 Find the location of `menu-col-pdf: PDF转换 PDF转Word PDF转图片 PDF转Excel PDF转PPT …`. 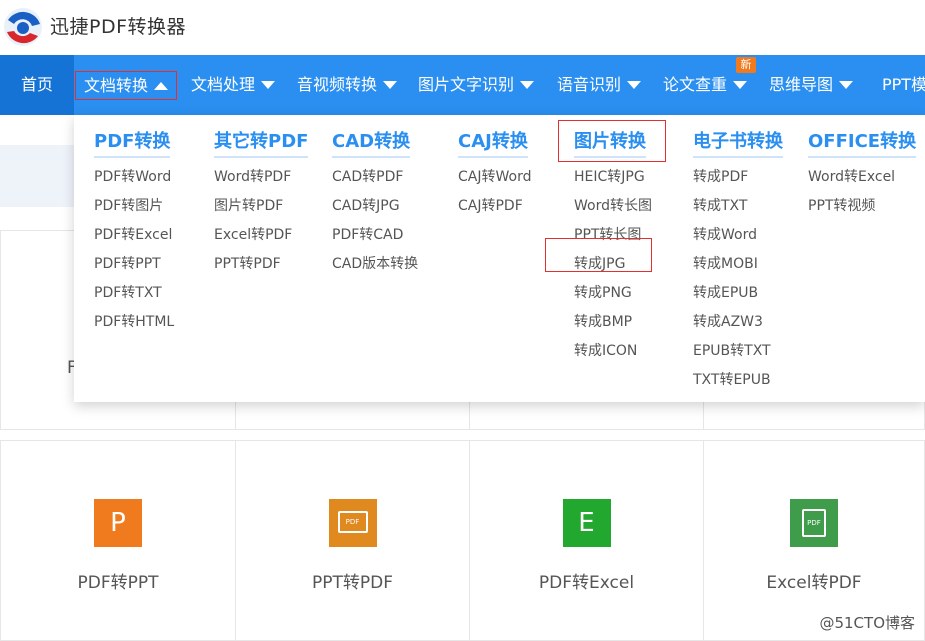

menu-col-pdf: PDF转换 PDF转Word PDF转图片 PDF转Excel PDF转PPT … is located at coordinates (134, 234).